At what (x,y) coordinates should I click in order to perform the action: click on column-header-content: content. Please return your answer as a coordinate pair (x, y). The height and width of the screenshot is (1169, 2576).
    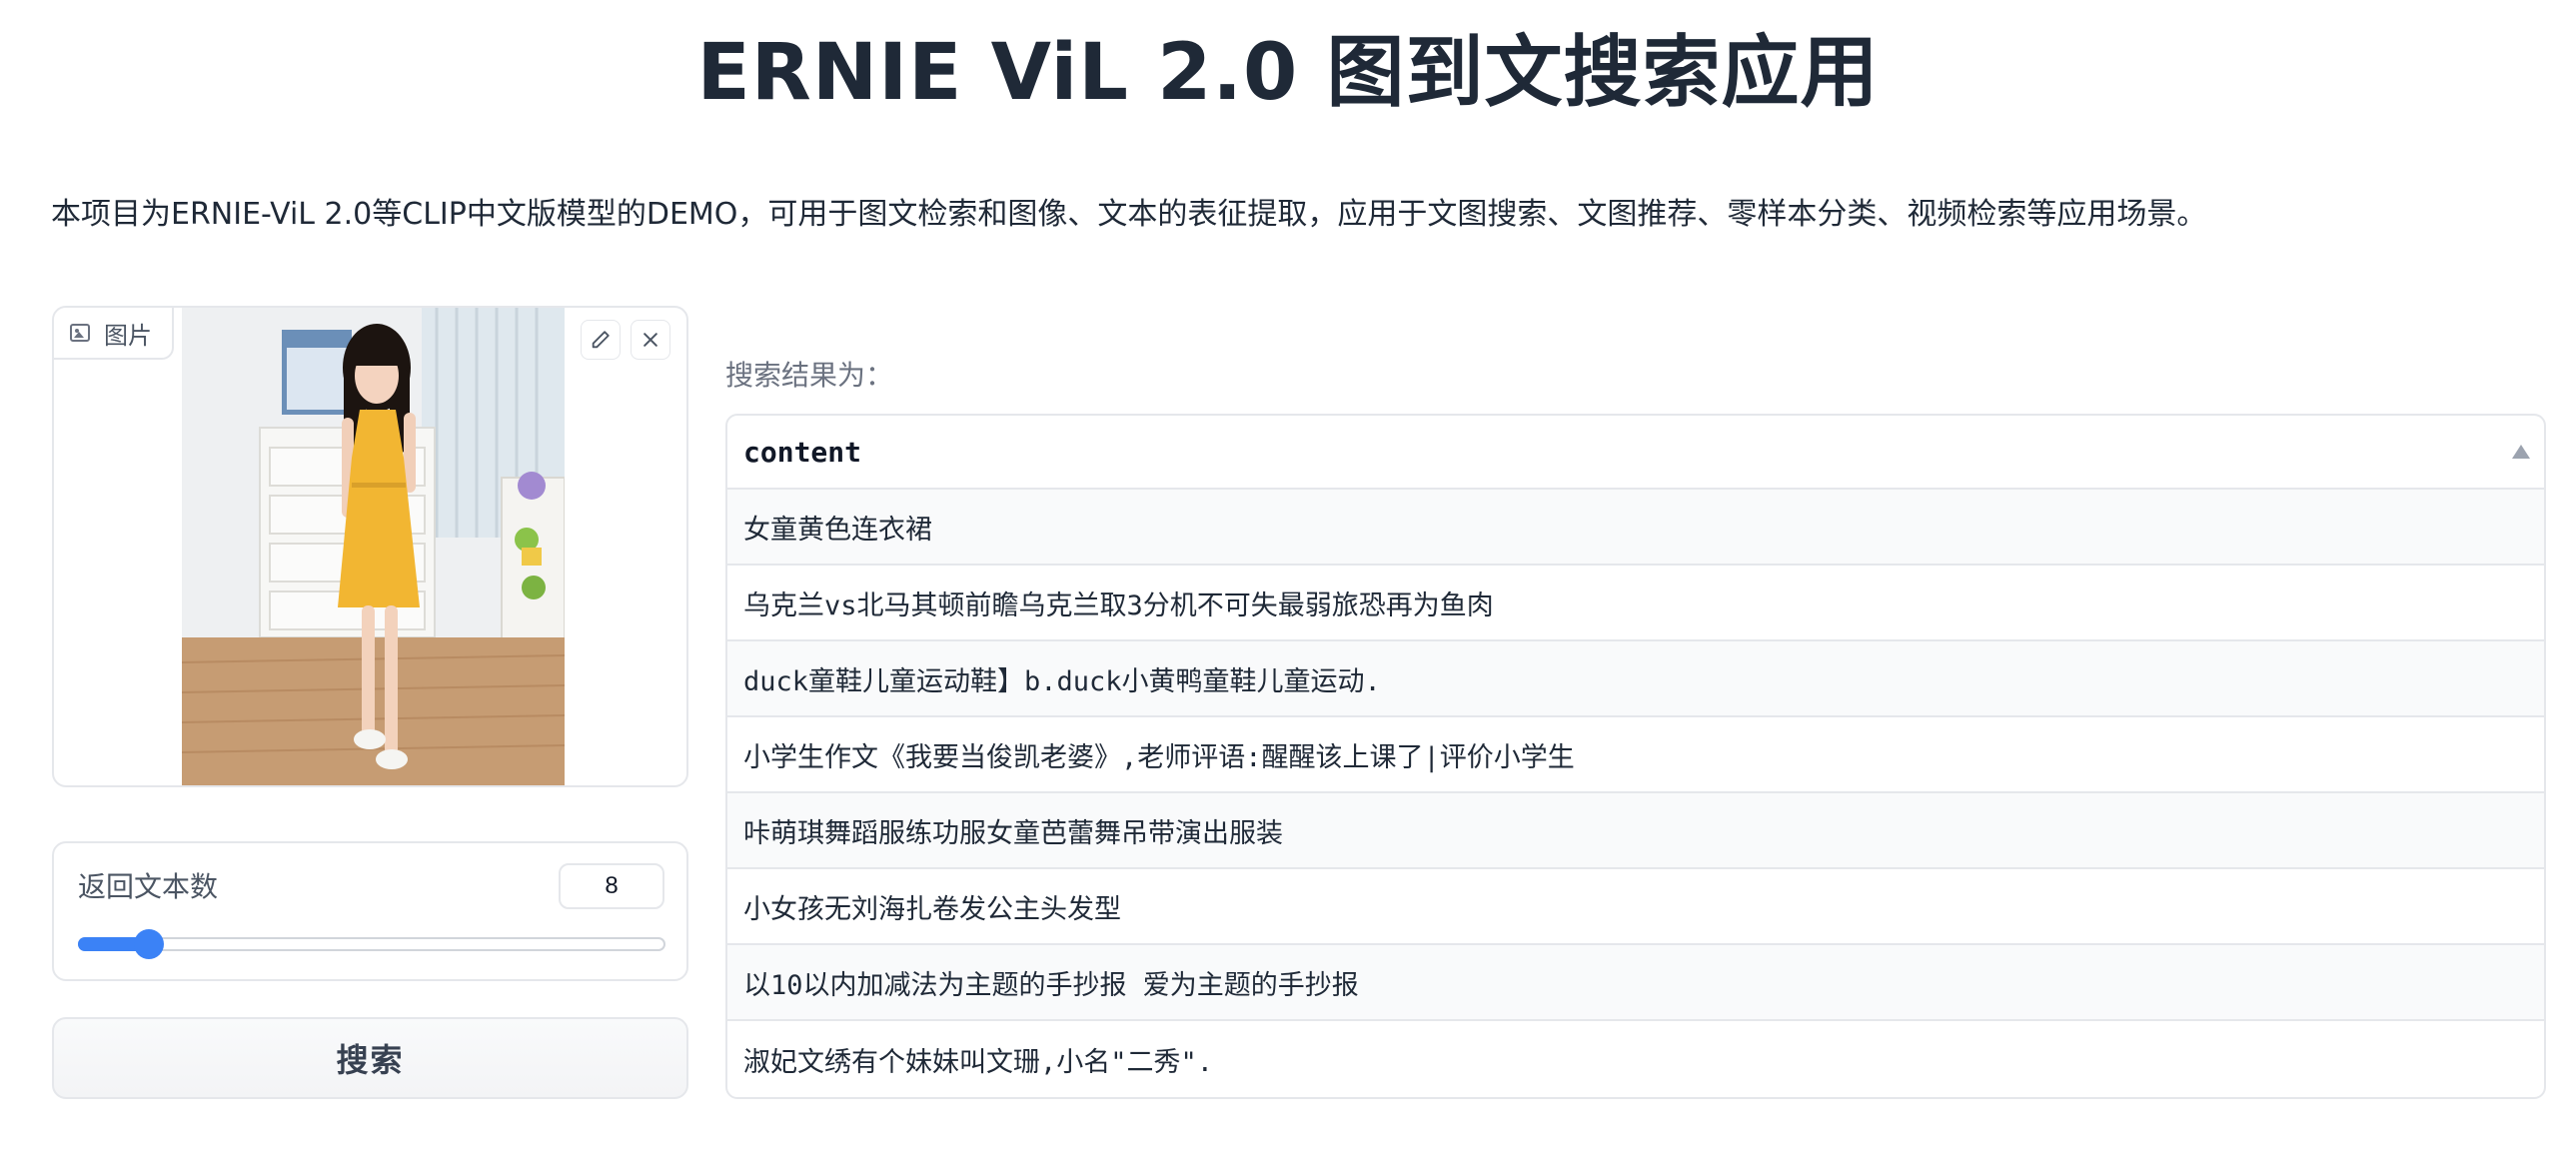
    Looking at the image, I should click on (802, 452).